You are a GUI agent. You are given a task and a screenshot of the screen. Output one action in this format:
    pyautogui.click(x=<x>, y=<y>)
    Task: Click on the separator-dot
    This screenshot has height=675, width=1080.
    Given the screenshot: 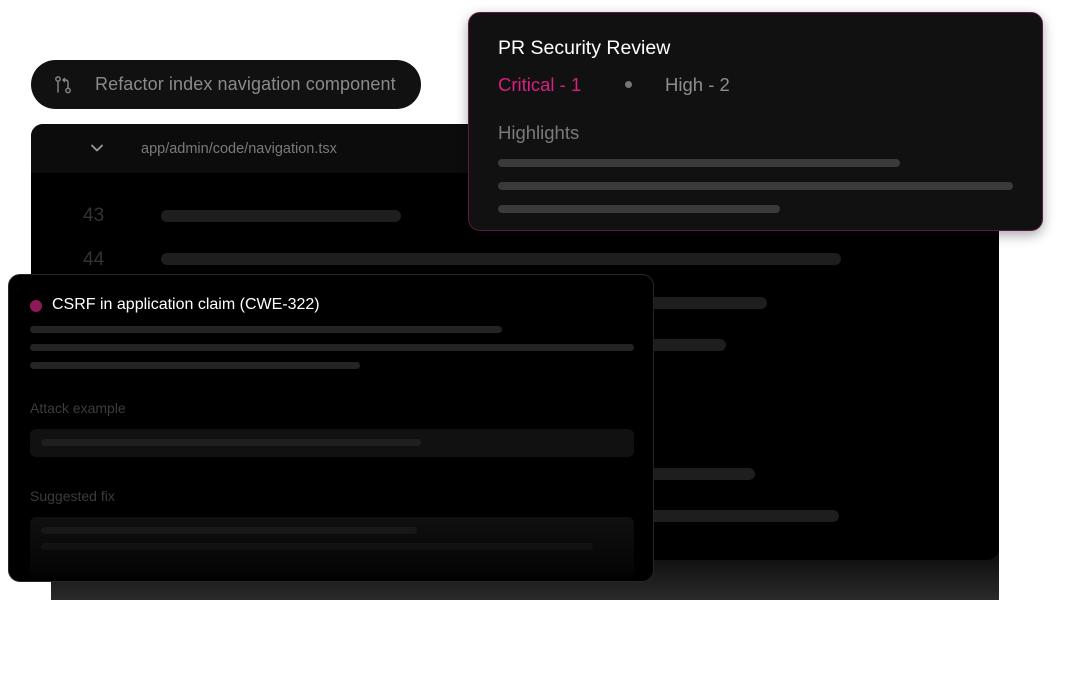 What is the action you would take?
    pyautogui.click(x=628, y=84)
    